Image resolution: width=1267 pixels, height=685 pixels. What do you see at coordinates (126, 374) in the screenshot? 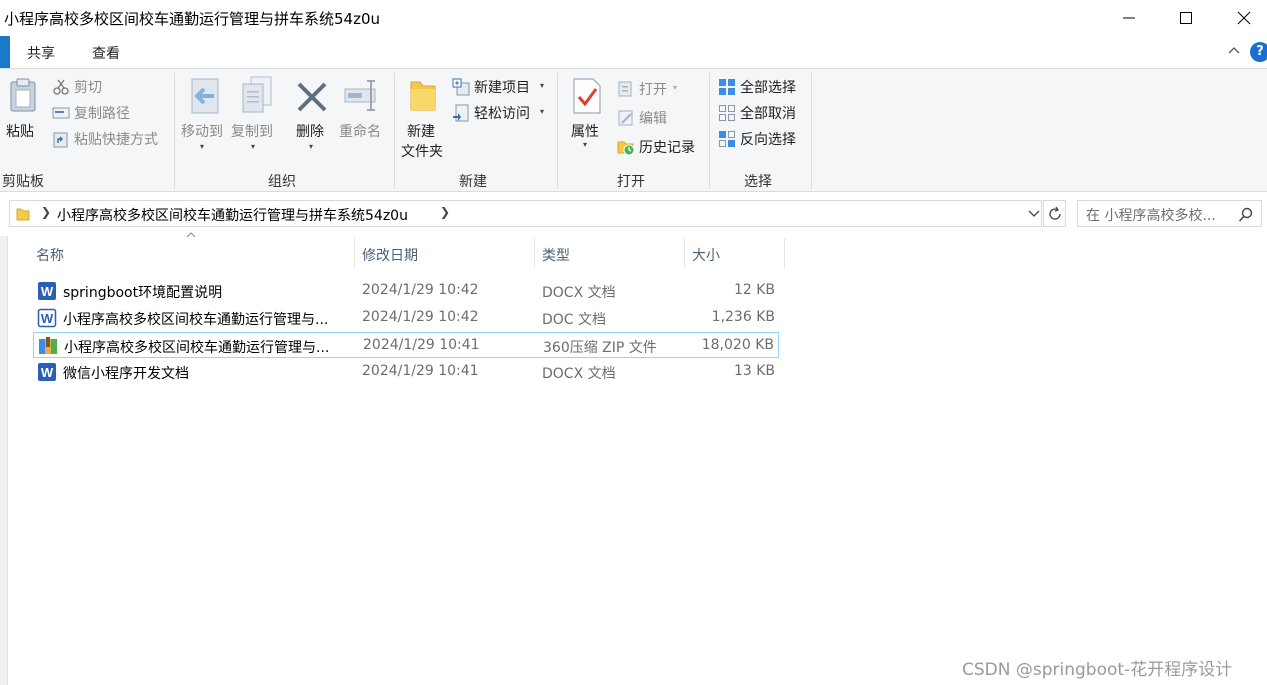
I see `file-name: 微信小程序开发文档` at bounding box center [126, 374].